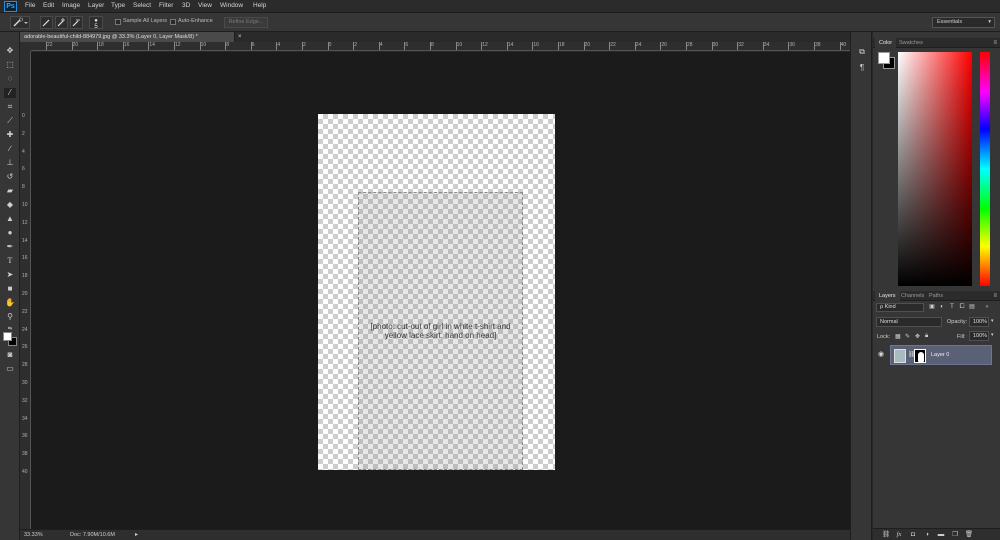 This screenshot has height=540, width=1000. I want to click on add-mask-icon: ◘, so click(913, 535).